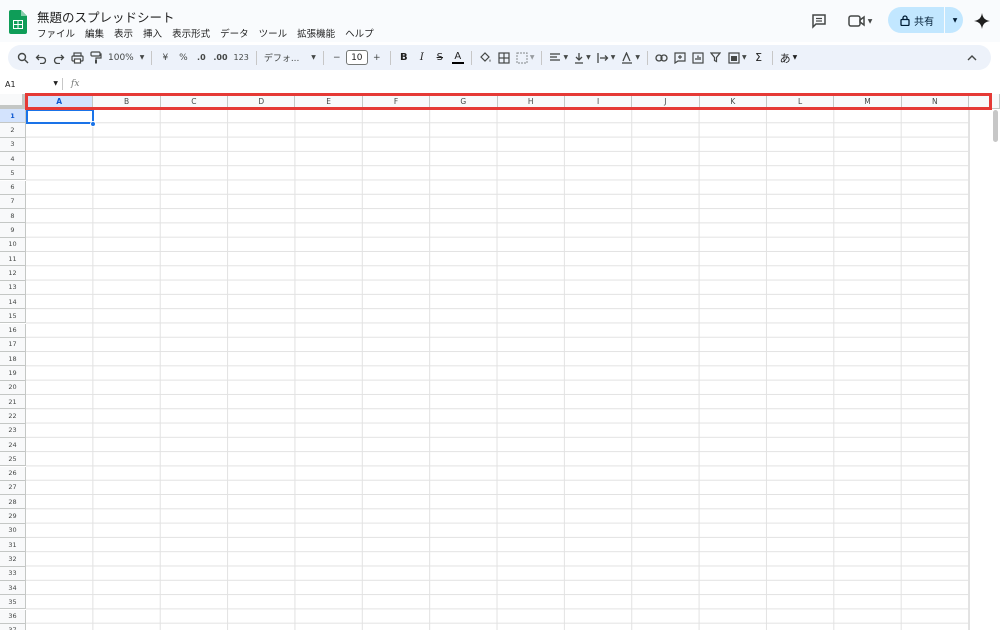 The image size is (1000, 630). Describe the element at coordinates (698, 58) in the screenshot. I see `insert-chart-icon` at that location.